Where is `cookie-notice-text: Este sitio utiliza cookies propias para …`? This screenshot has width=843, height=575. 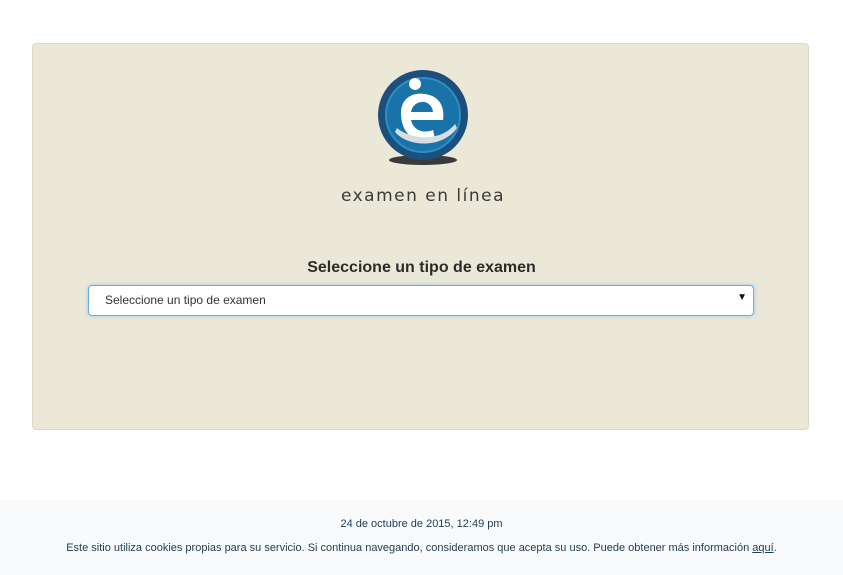 cookie-notice-text: Este sitio utiliza cookies propias para … is located at coordinates (409, 548).